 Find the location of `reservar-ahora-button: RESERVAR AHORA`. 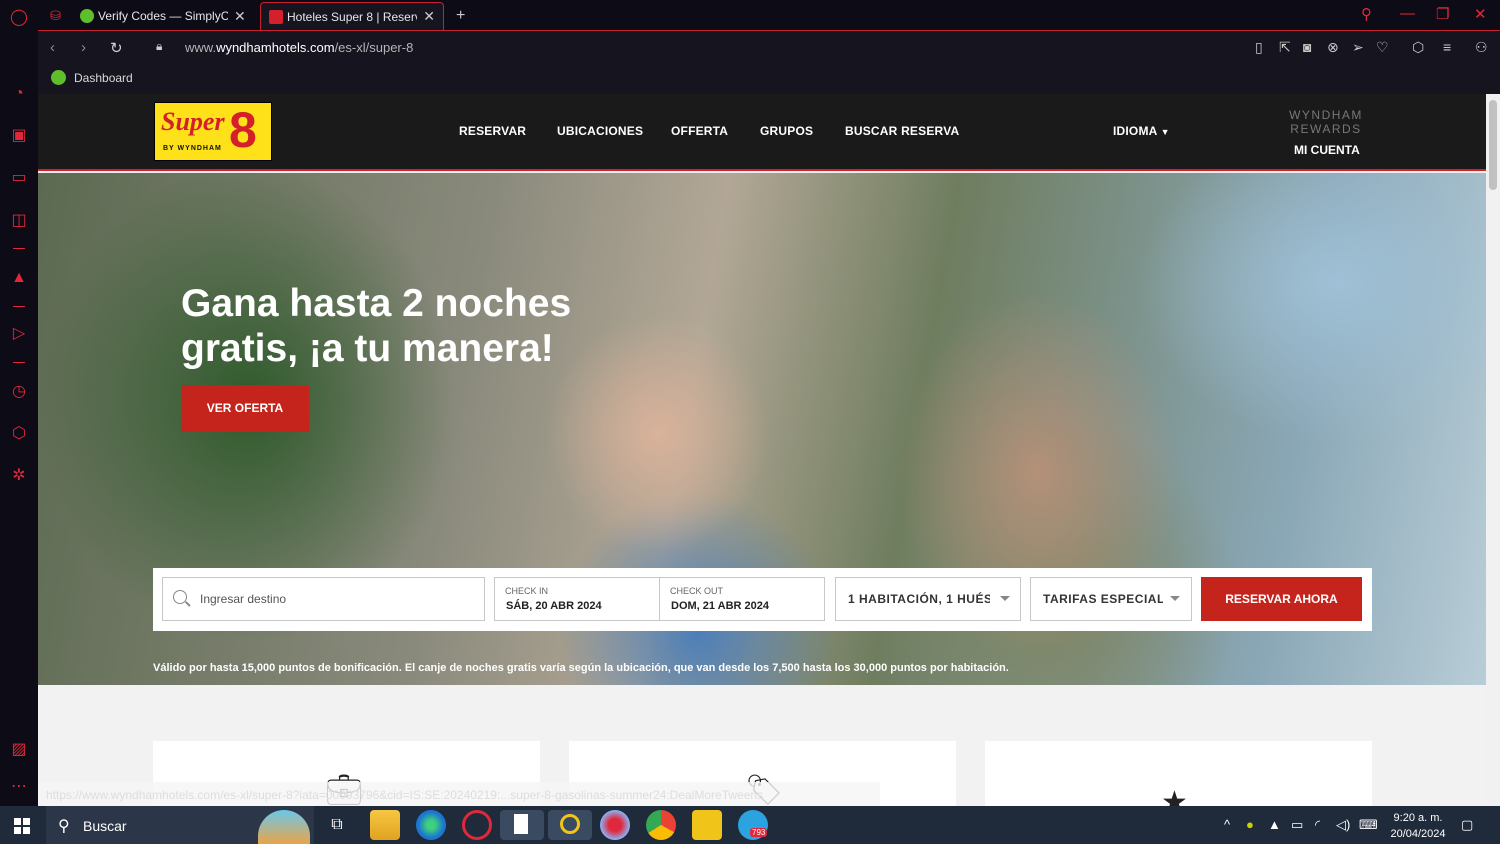

reservar-ahora-button: RESERVAR AHORA is located at coordinates (1281, 599).